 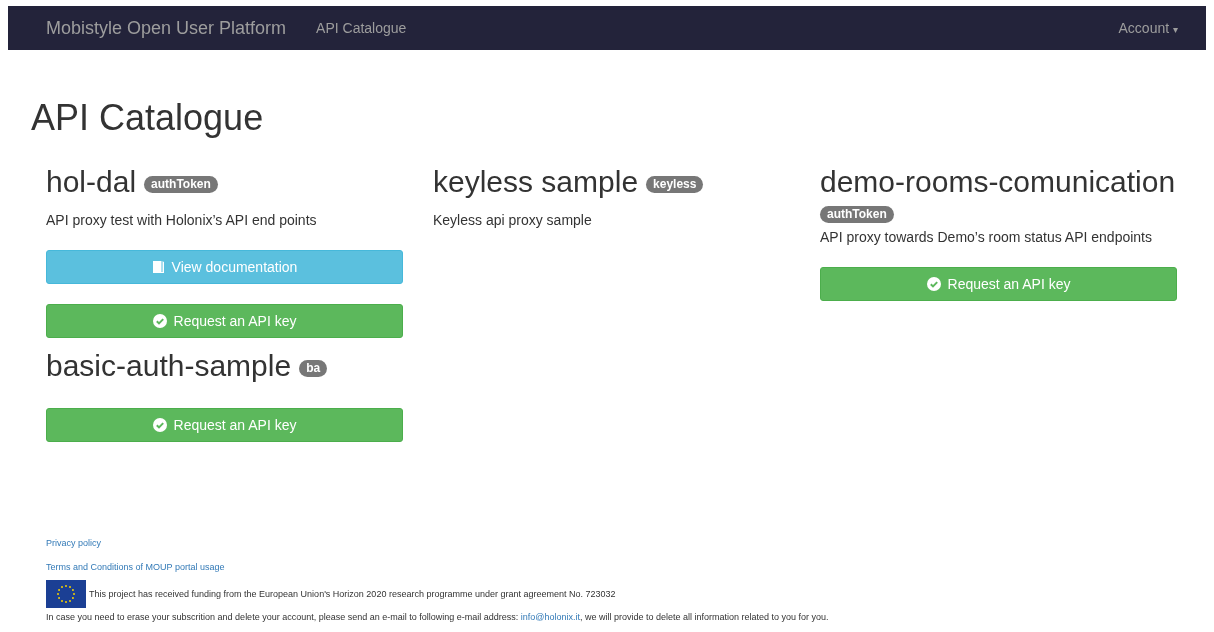 What do you see at coordinates (66, 594) in the screenshot?
I see `eu-flag-icon` at bounding box center [66, 594].